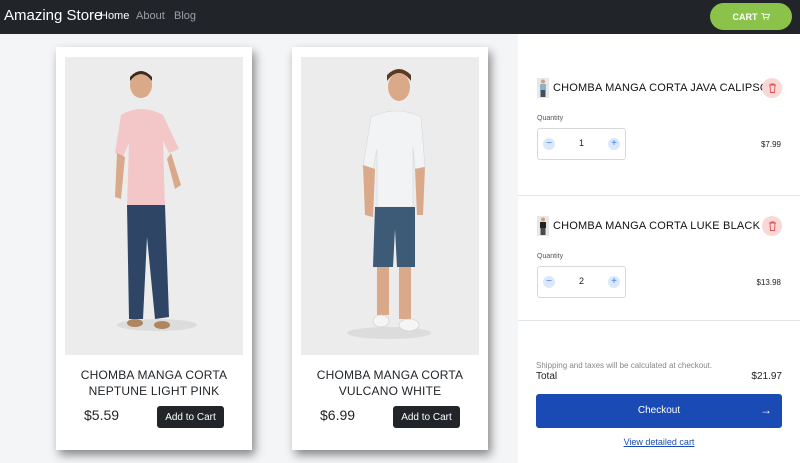 The height and width of the screenshot is (463, 800). I want to click on cart-item-name: CHOMBA MANGA CORTA LUKE BLACK, so click(656, 226).